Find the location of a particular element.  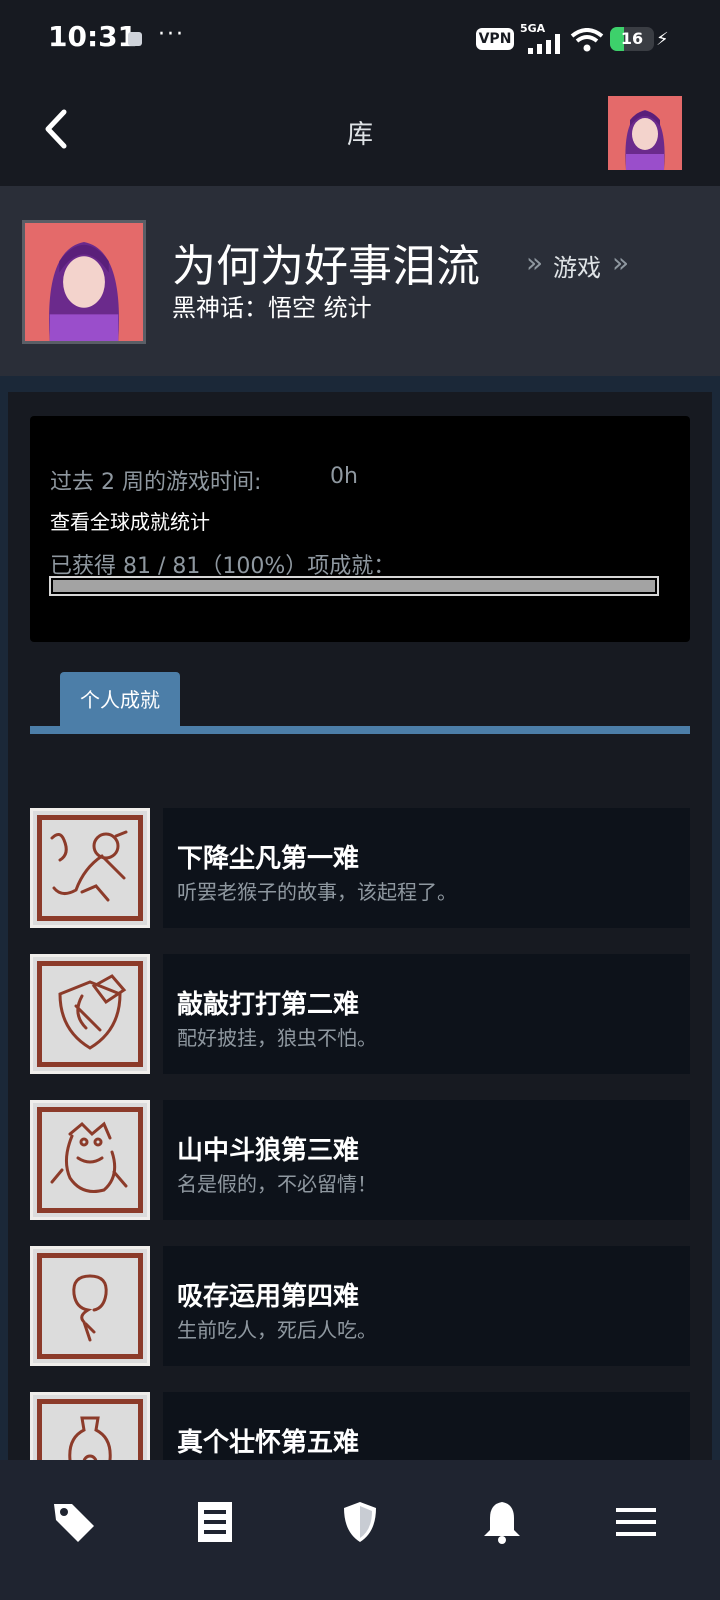

list-item: 真个壮怀第五难 is located at coordinates (360, 1426).